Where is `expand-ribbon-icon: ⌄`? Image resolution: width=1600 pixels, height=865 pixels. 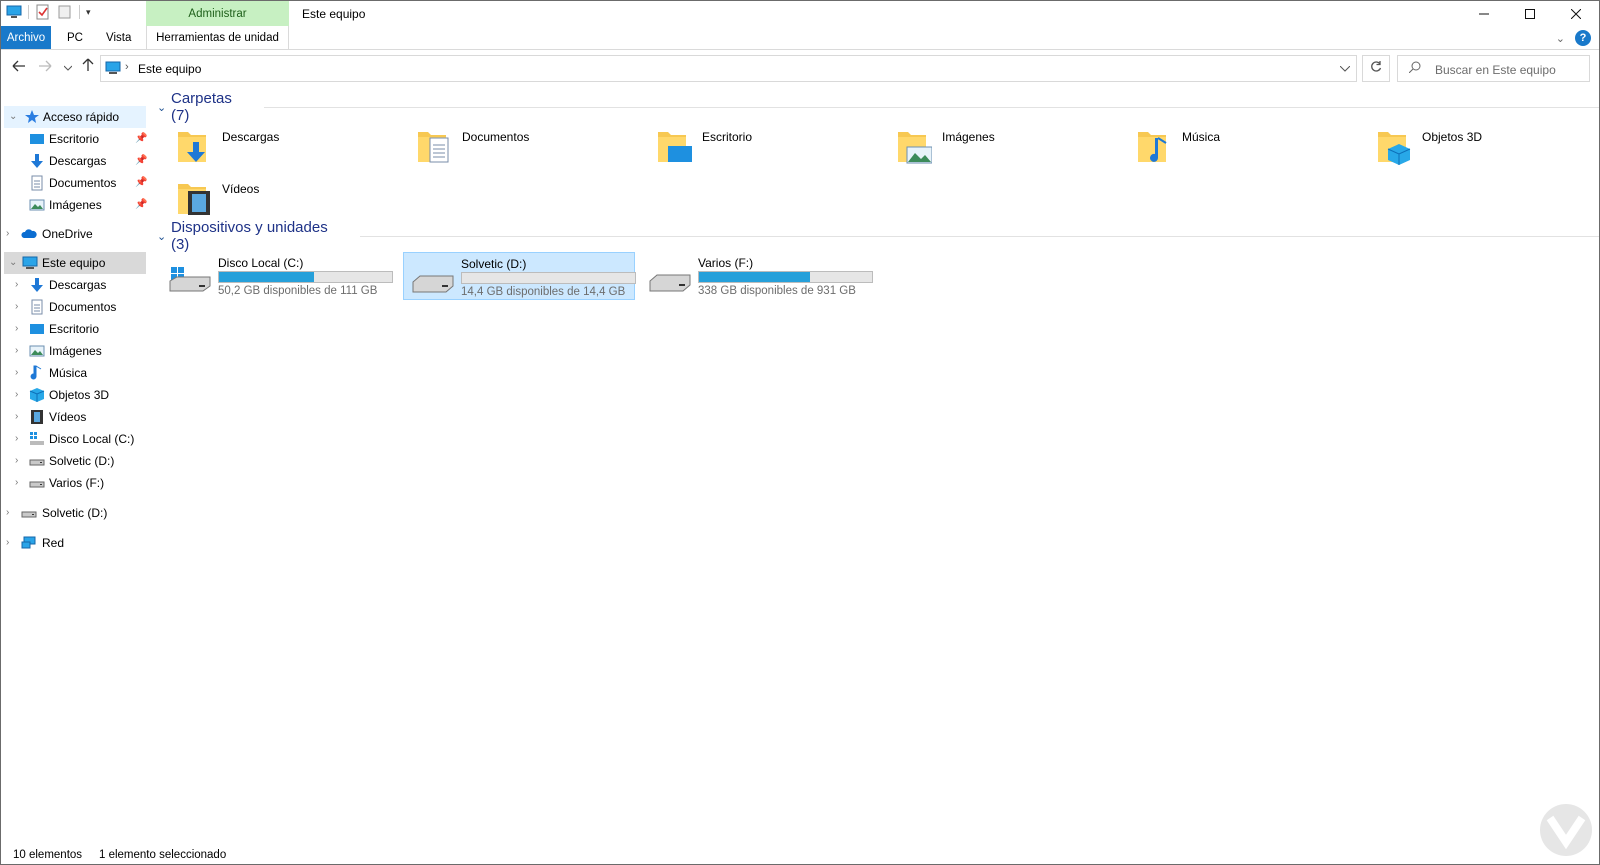
expand-ribbon-icon: ⌄ is located at coordinates (1560, 38).